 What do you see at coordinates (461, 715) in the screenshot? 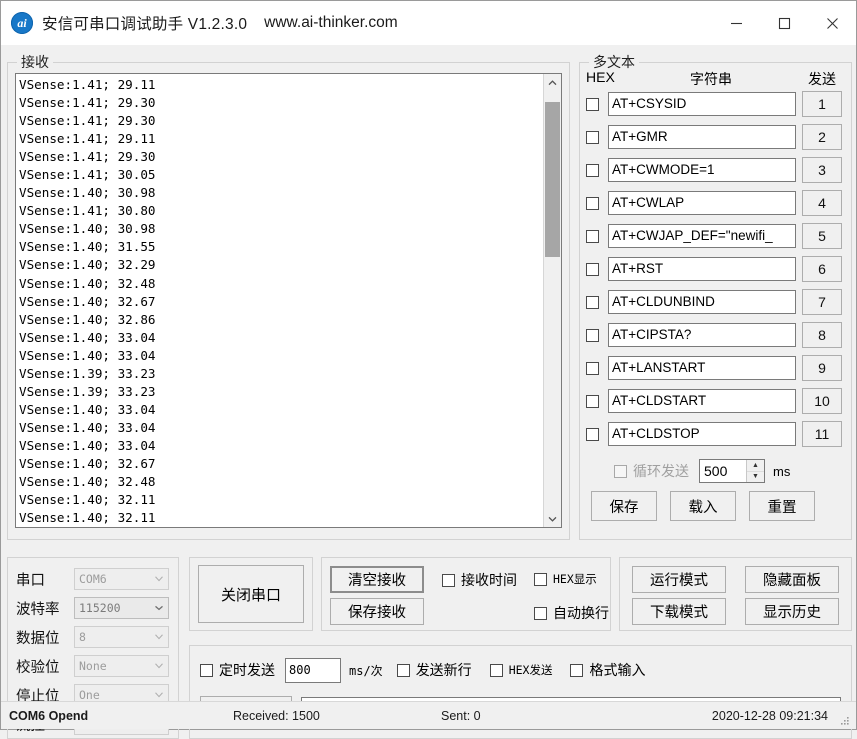
I see `status-sent: Sent: 0` at bounding box center [461, 715].